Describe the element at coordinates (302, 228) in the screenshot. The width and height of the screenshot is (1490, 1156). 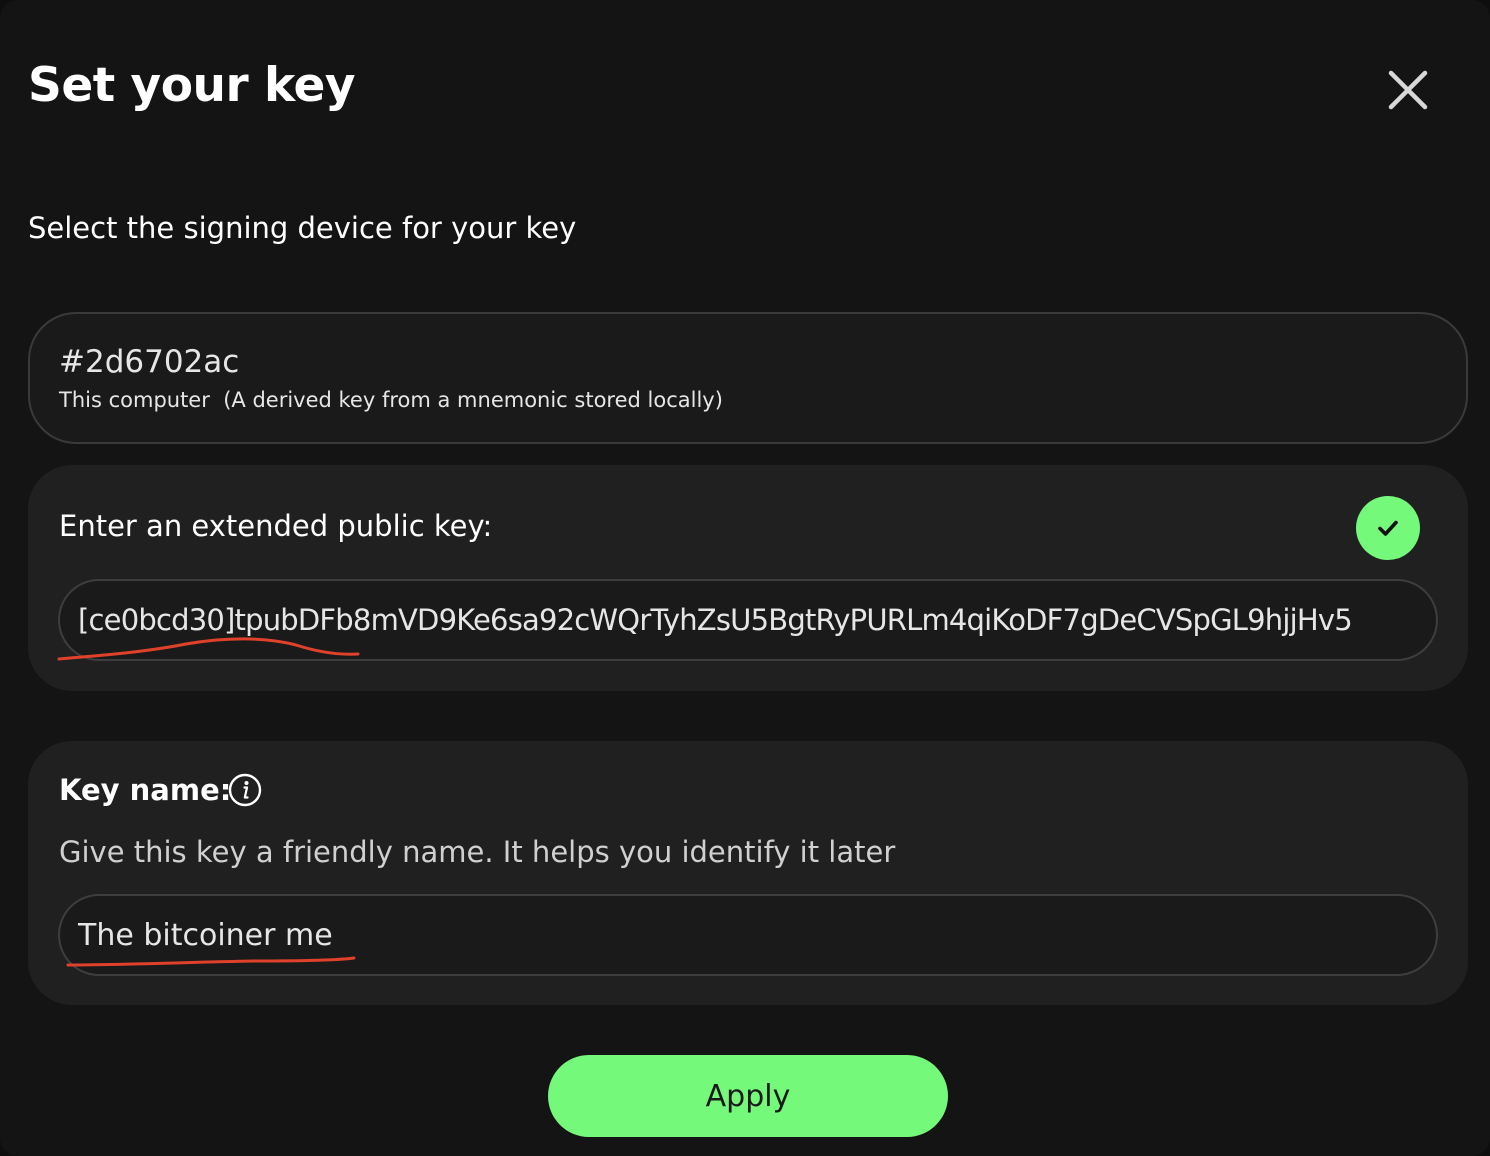
I see `device-select-prompt: Select the signing device for your key` at that location.